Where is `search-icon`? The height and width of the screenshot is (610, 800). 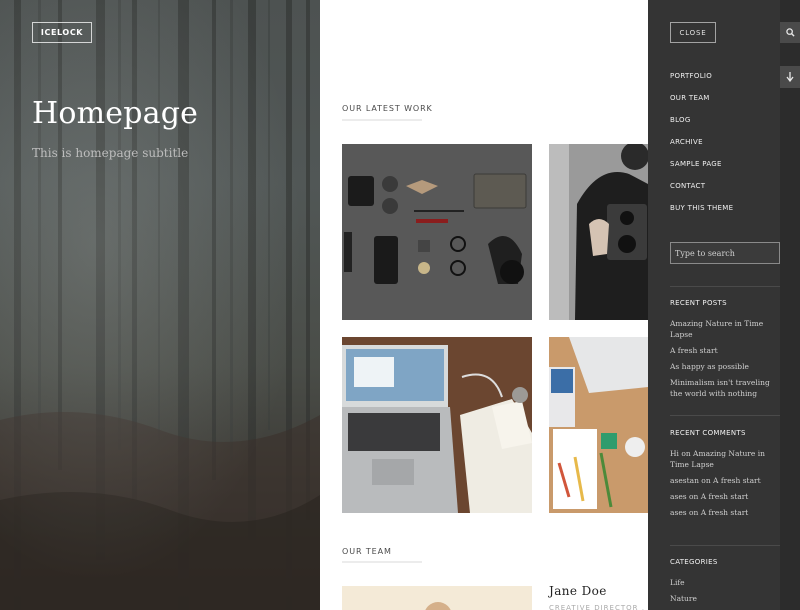
search-icon is located at coordinates (790, 32).